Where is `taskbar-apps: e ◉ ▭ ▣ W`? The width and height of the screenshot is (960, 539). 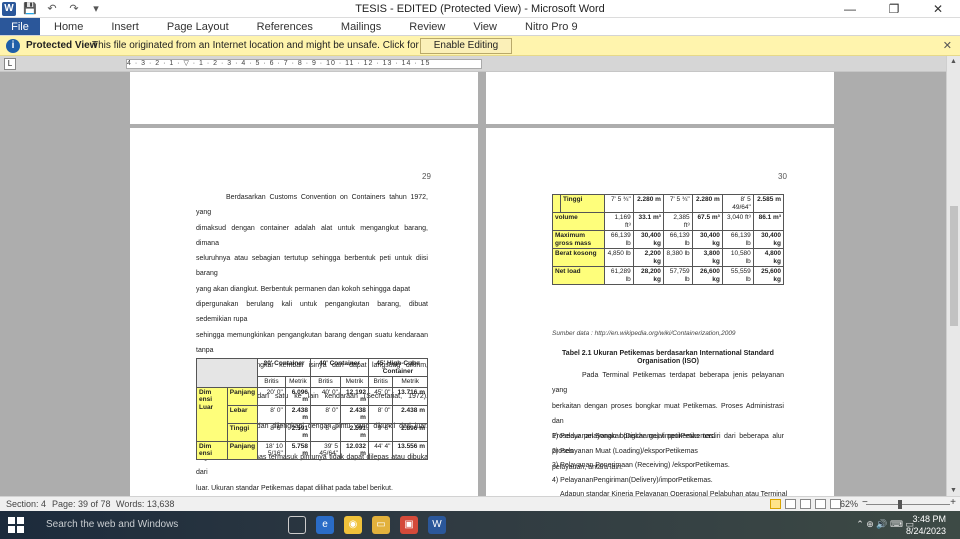 taskbar-apps: e ◉ ▭ ▣ W is located at coordinates (367, 525).